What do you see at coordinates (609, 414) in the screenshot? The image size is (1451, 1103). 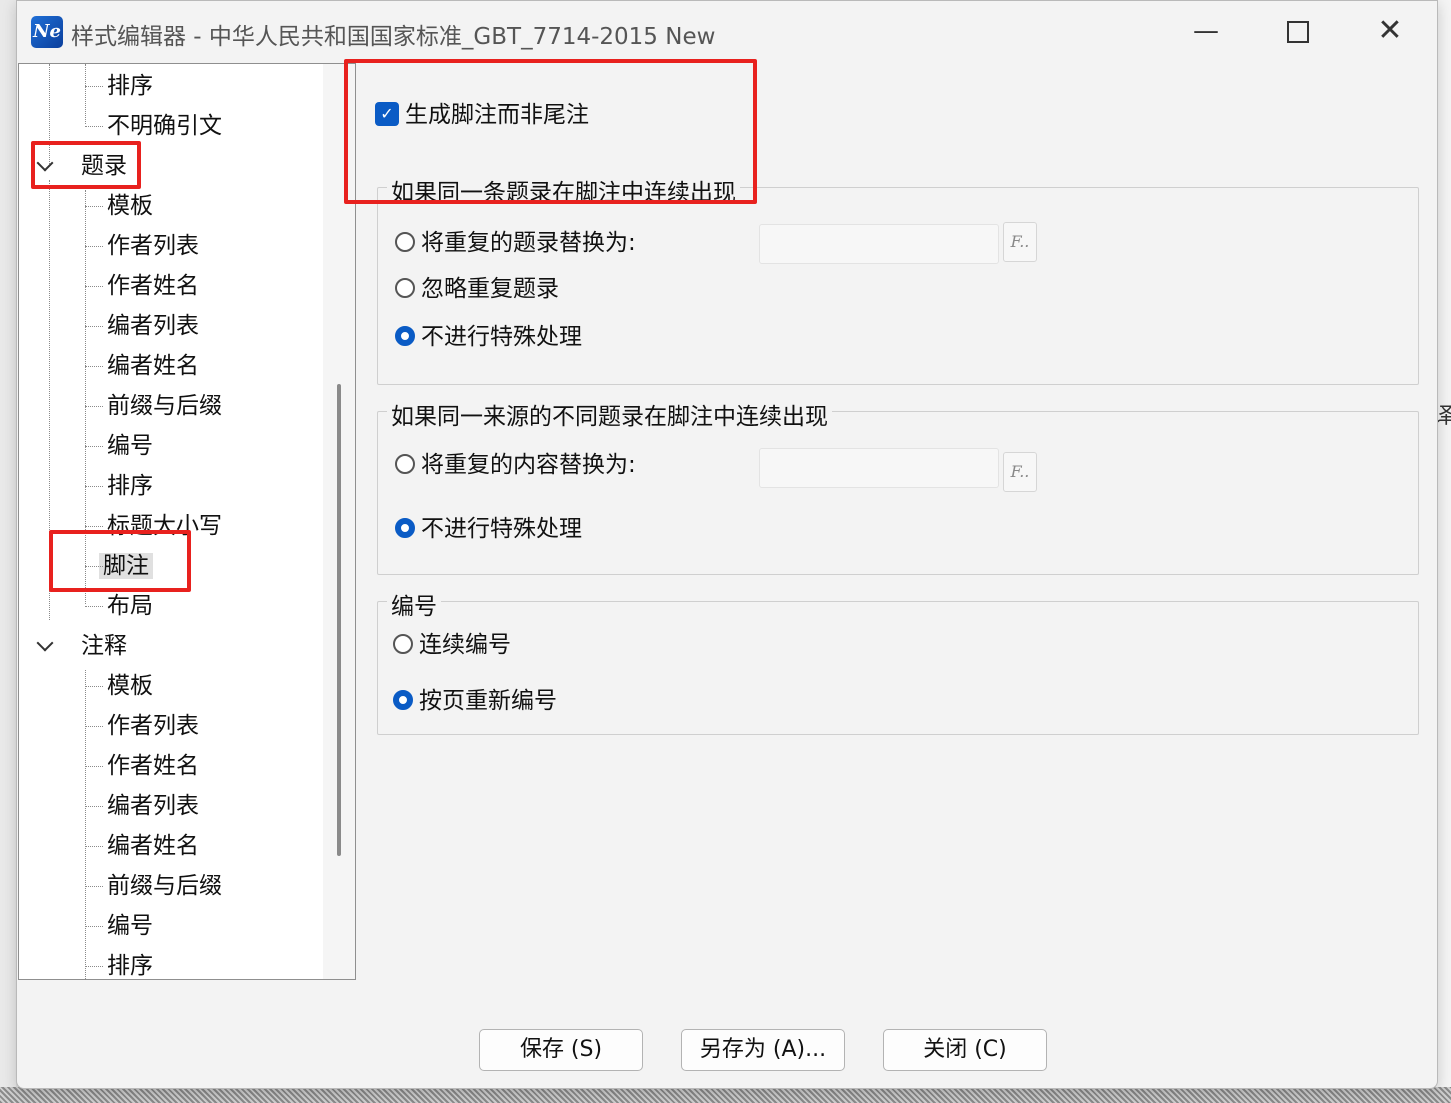 I see `same-source-legend: 如果同一来源的不同题录在脚注中连续出现` at bounding box center [609, 414].